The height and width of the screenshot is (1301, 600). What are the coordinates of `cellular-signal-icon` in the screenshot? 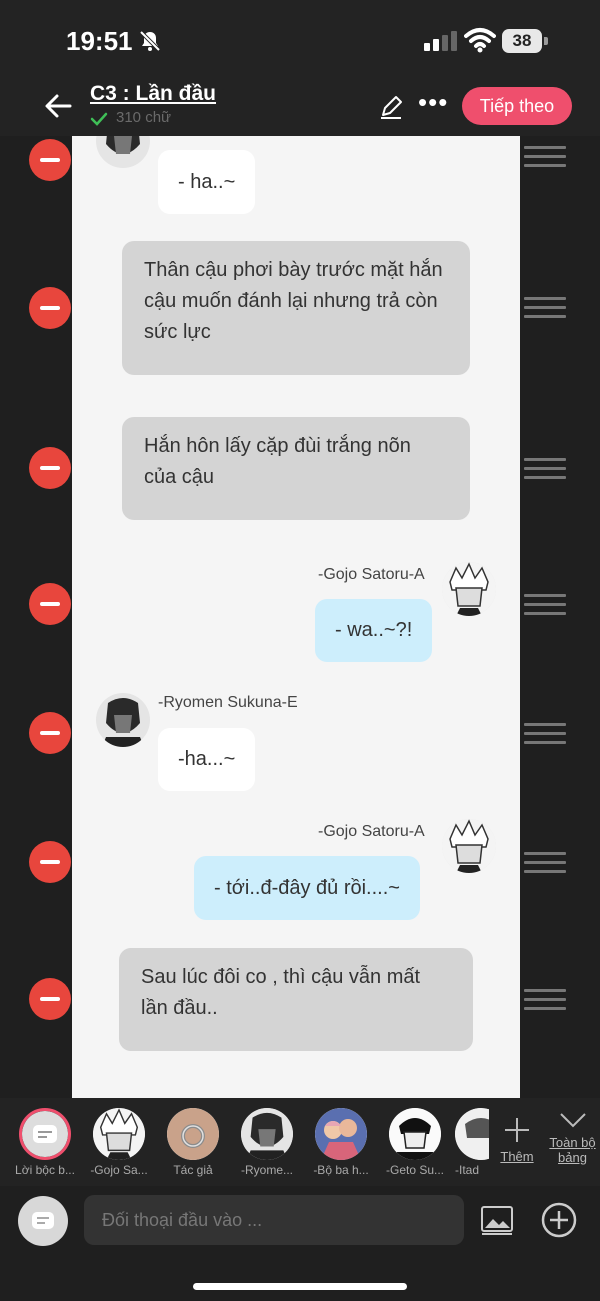 It's located at (440, 41).